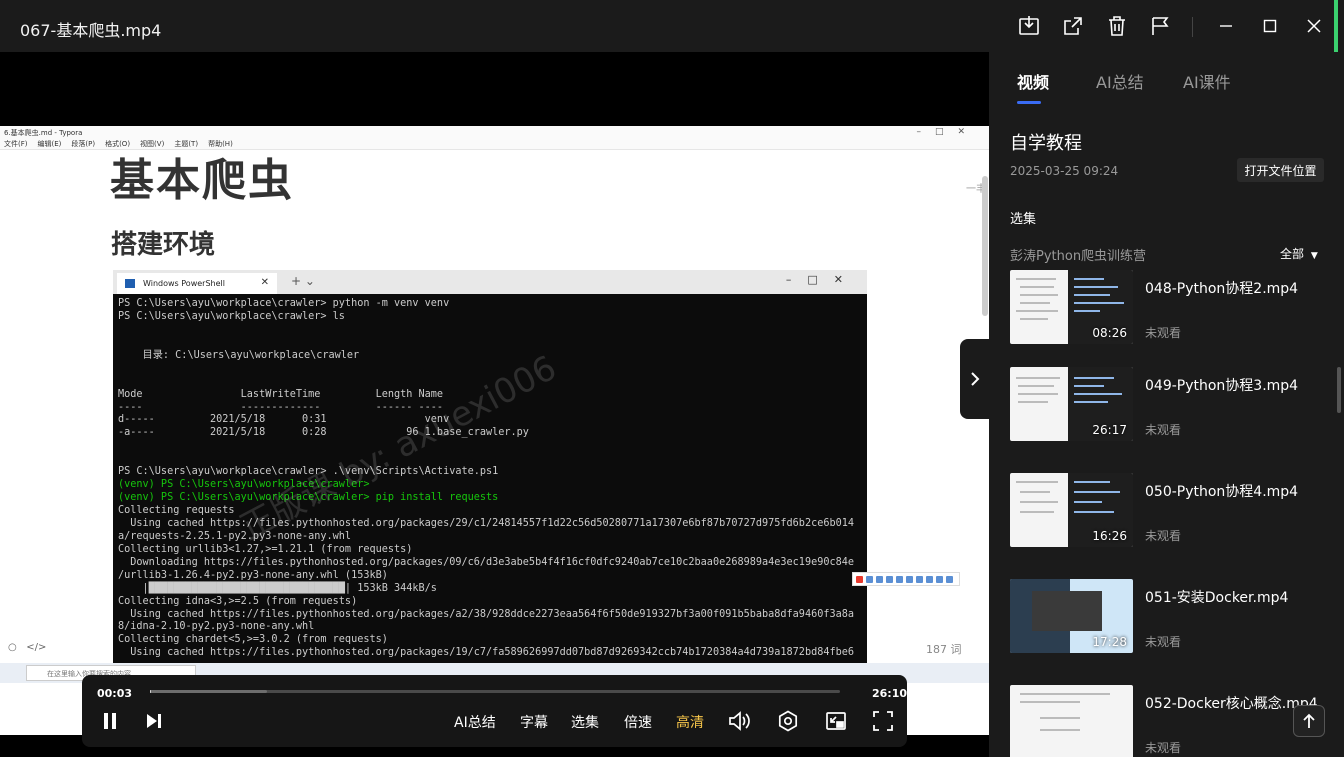 This screenshot has height=757, width=1344. What do you see at coordinates (534, 722) in the screenshot?
I see `subtitles-button: 字幕` at bounding box center [534, 722].